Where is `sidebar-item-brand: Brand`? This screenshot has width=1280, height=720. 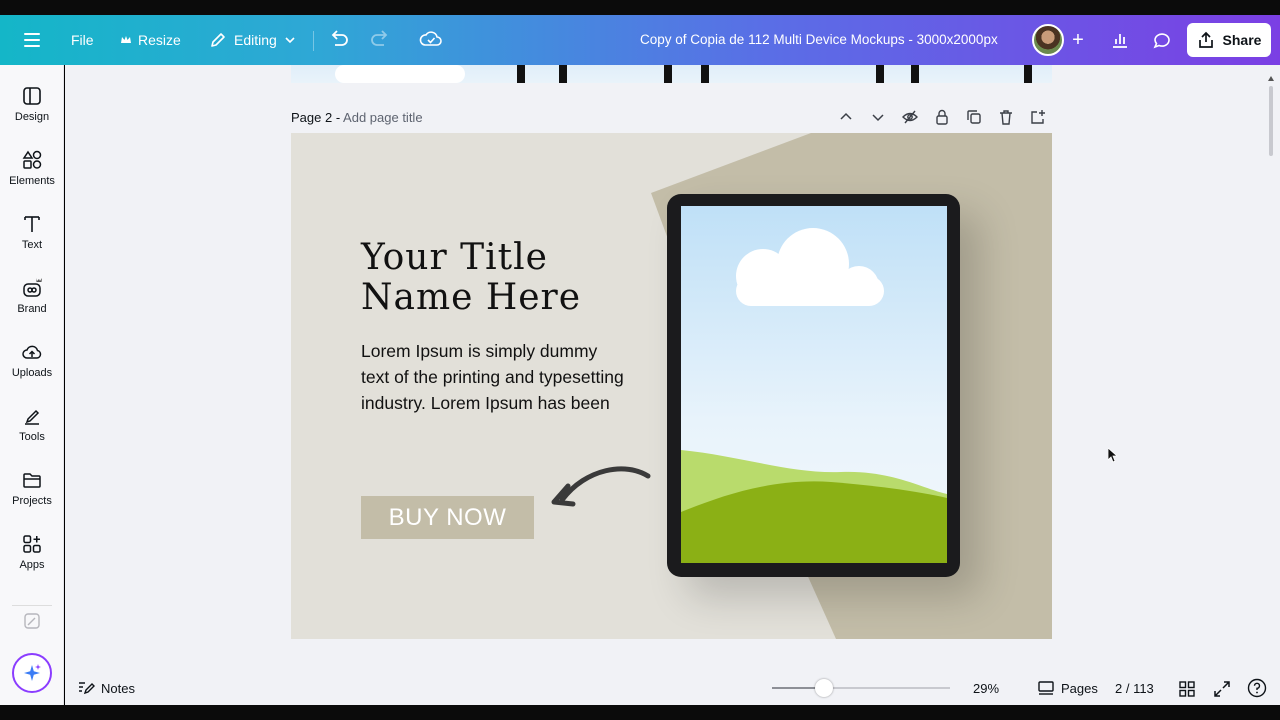 sidebar-item-brand: Brand is located at coordinates (32, 305).